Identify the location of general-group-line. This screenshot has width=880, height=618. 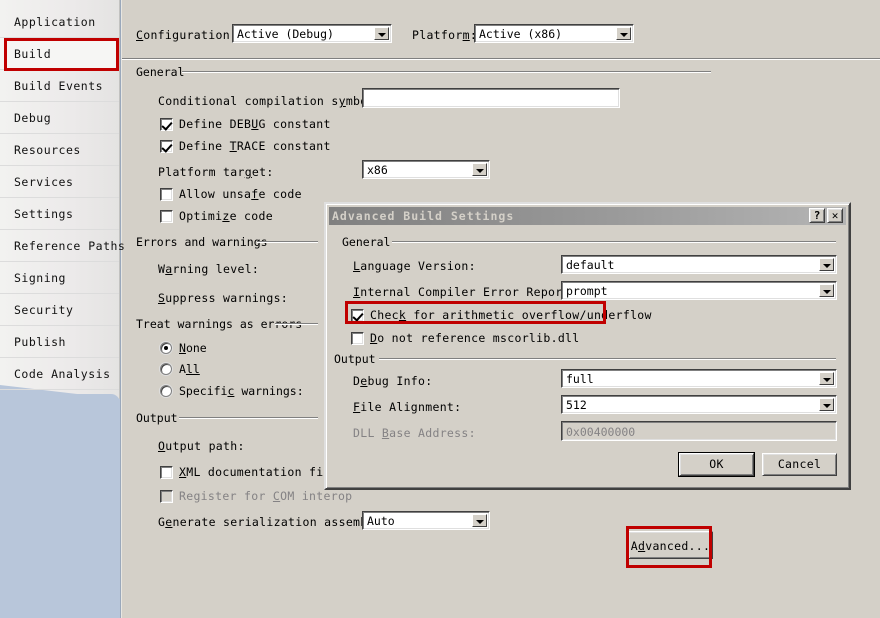
(446, 72).